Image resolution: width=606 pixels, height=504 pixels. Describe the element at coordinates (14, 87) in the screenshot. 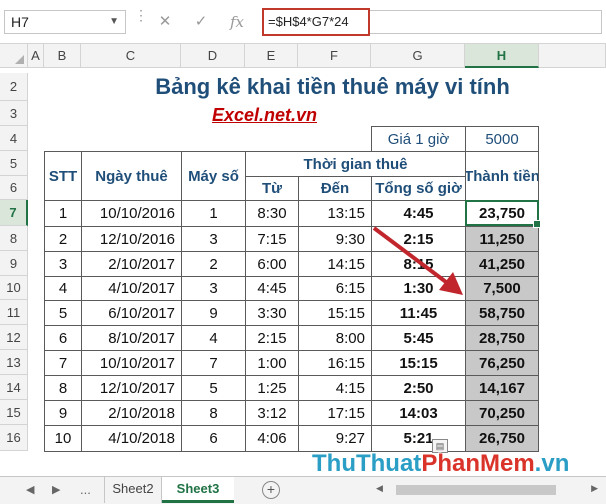

I see `row-header-2: 2` at that location.